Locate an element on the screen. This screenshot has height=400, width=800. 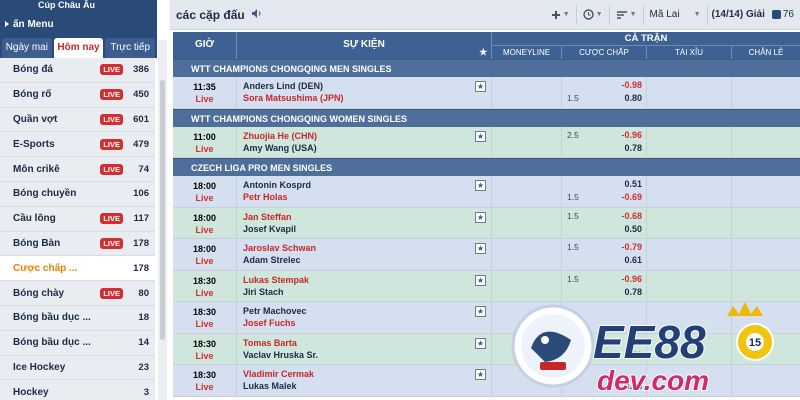
league-header: CZECH LIGA PRO MEN SINGLES is located at coordinates (486, 167).